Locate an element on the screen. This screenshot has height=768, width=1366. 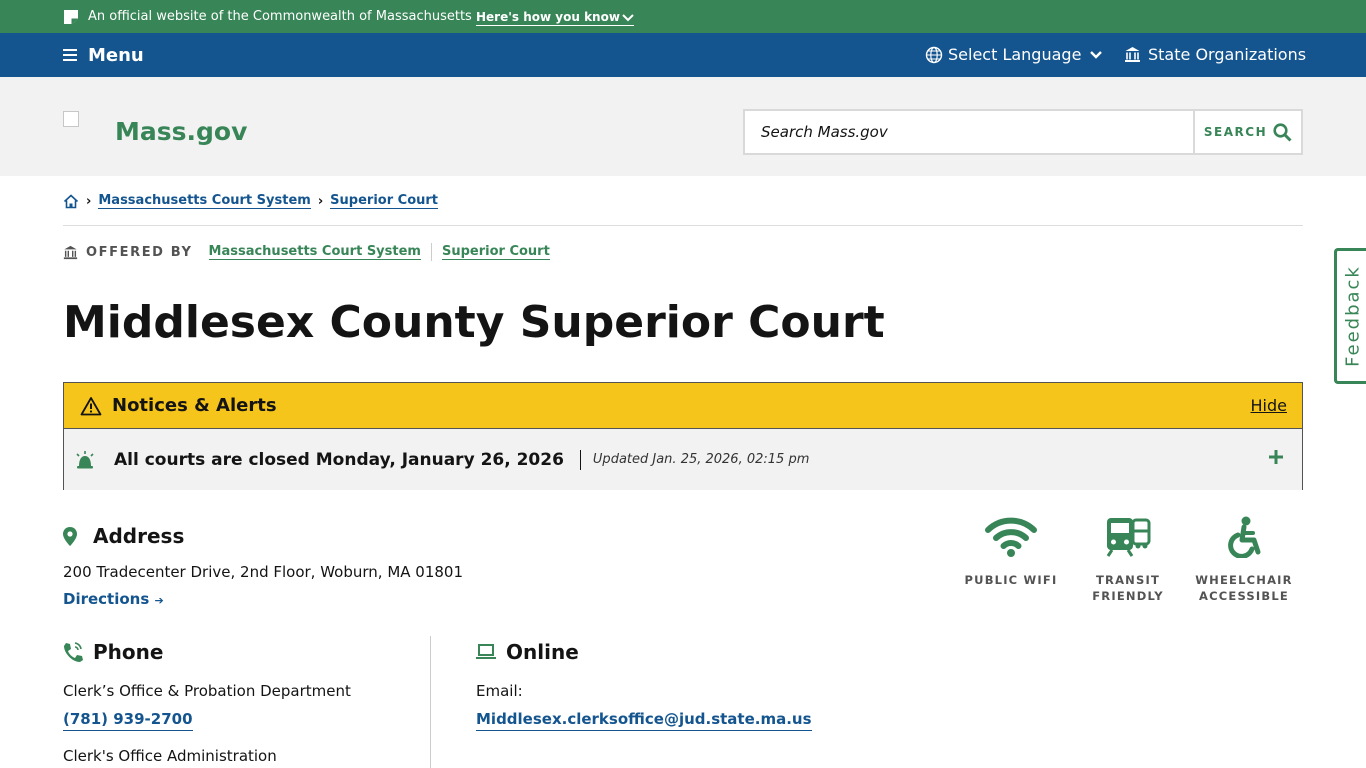
hamburger-icon is located at coordinates (70, 55).